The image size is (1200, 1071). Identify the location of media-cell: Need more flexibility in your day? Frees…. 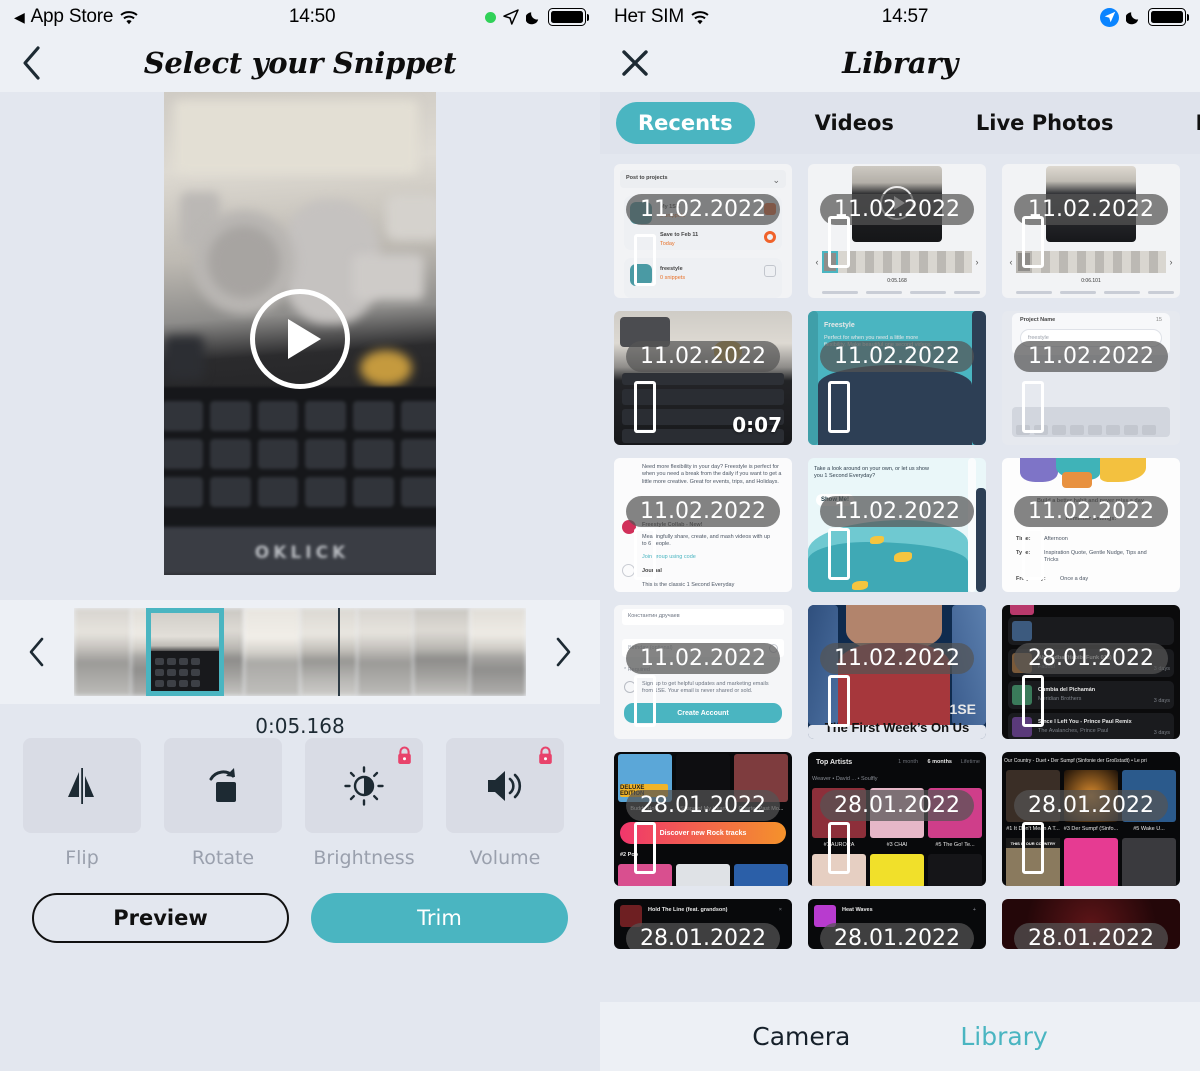
(703, 525).